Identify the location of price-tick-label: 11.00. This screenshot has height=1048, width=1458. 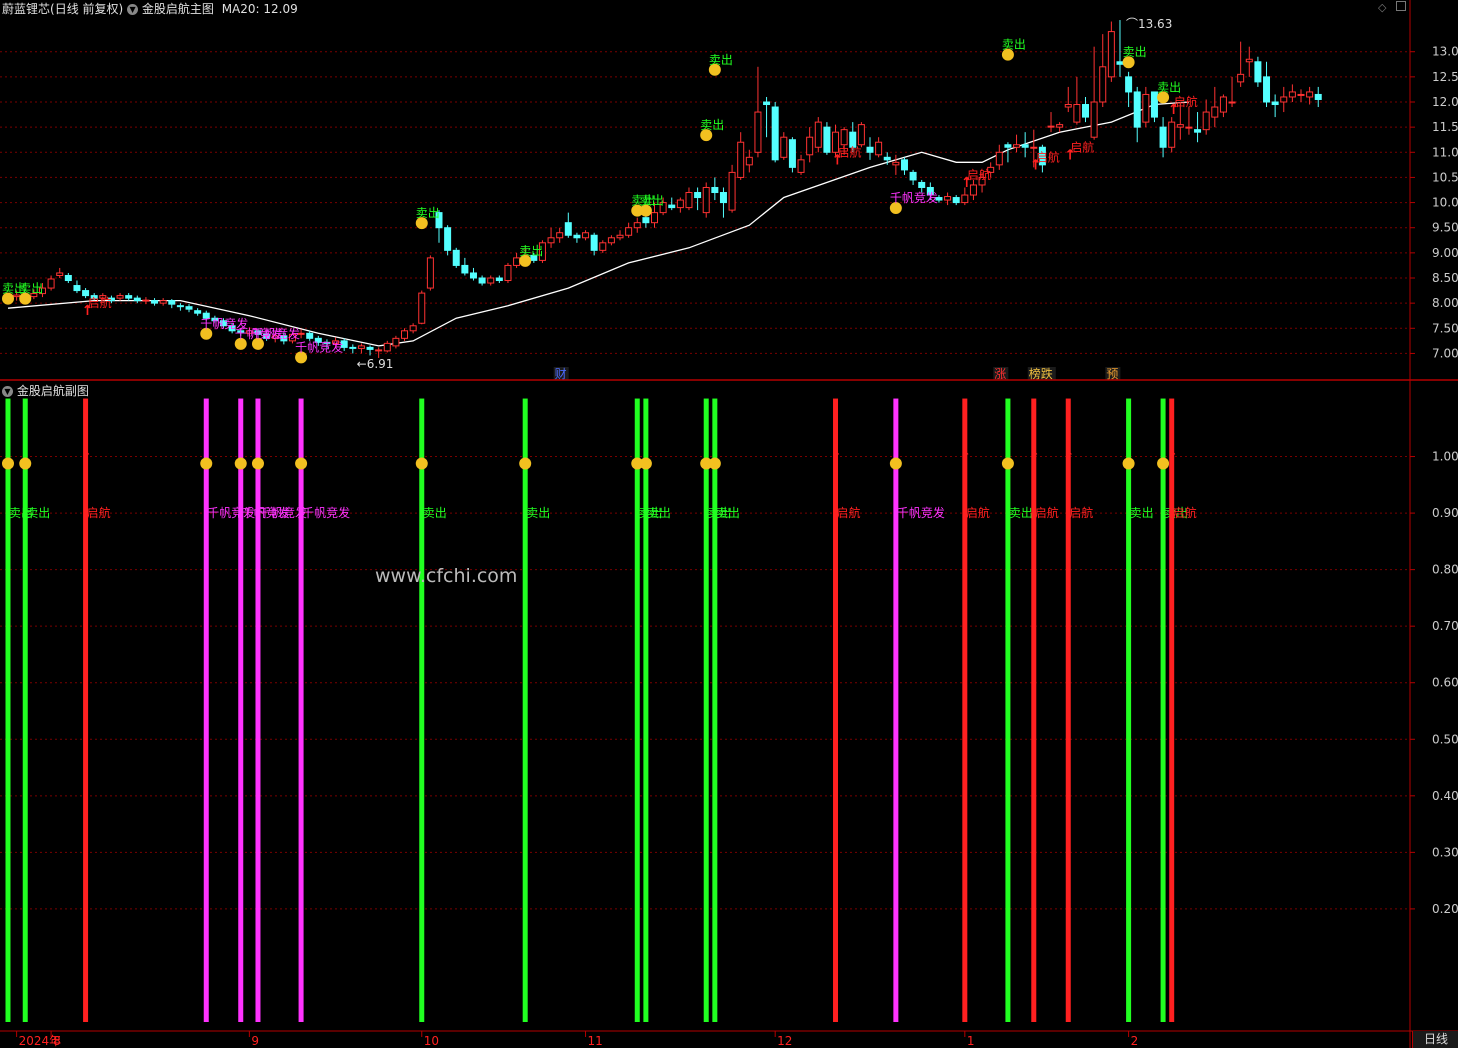
(1445, 152).